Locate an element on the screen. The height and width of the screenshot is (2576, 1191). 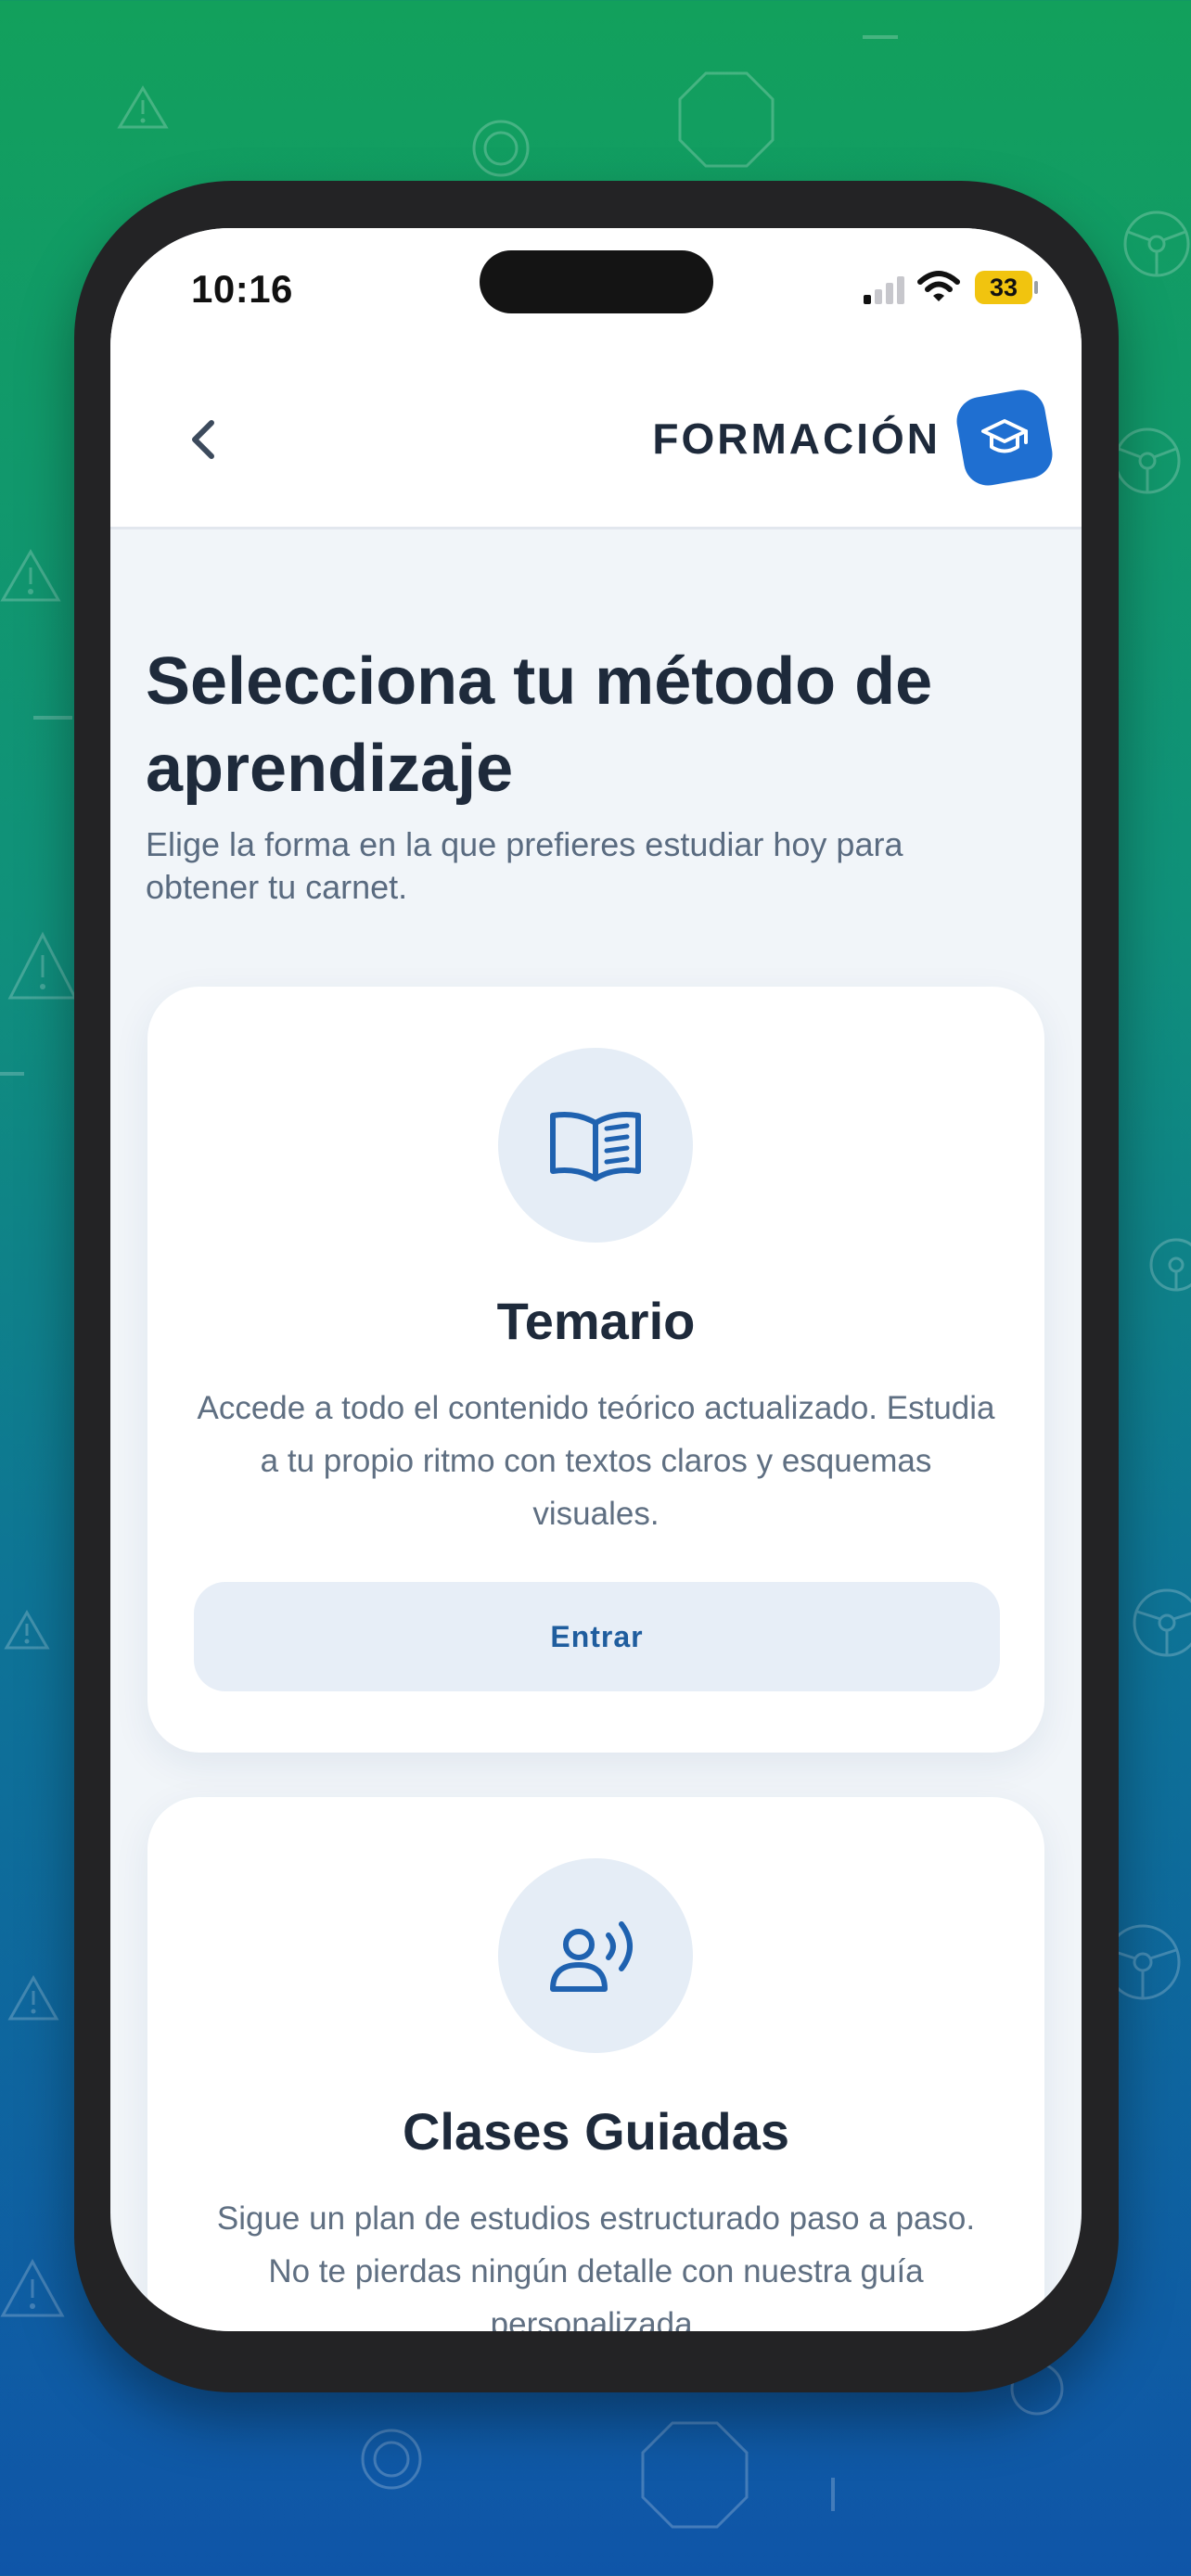
app-header: FORMACIÓN is located at coordinates (596, 439).